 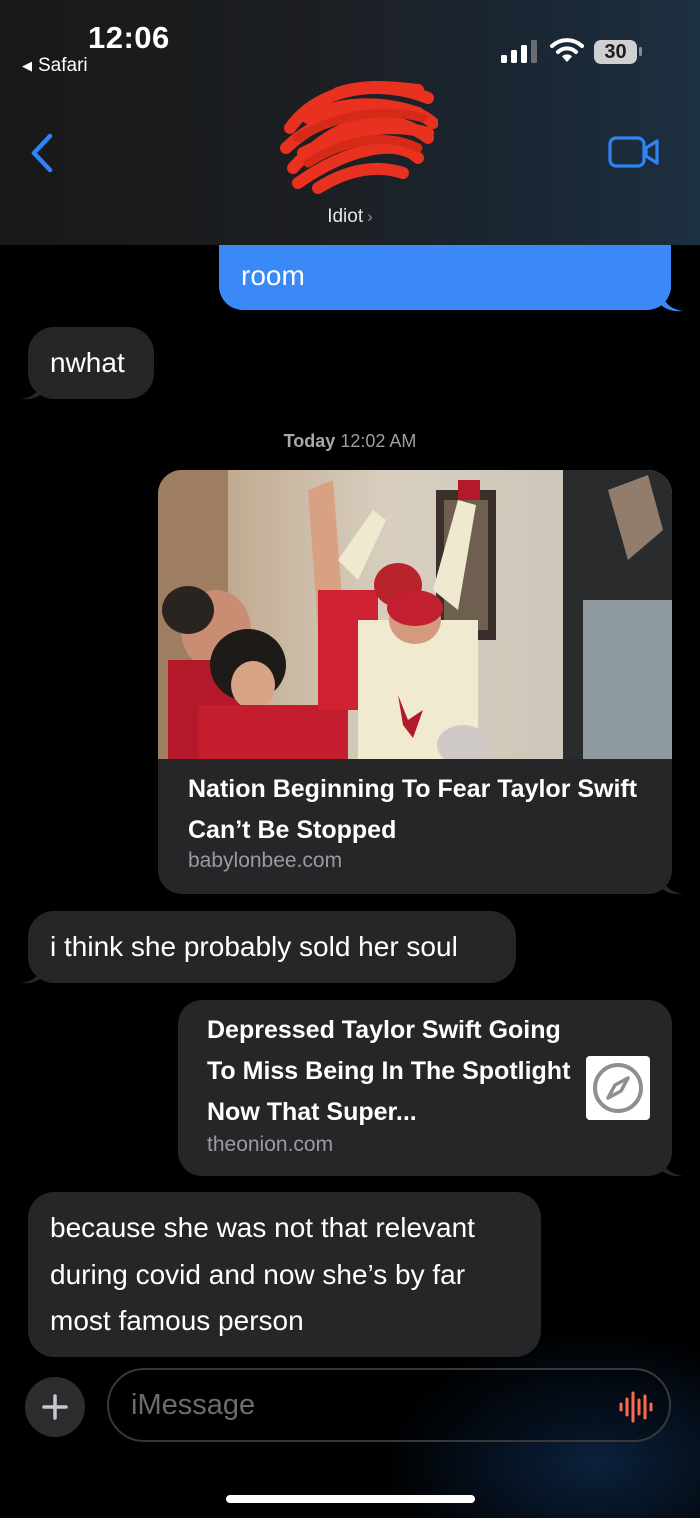 I want to click on contact-avatar-scribble, so click(x=358, y=137).